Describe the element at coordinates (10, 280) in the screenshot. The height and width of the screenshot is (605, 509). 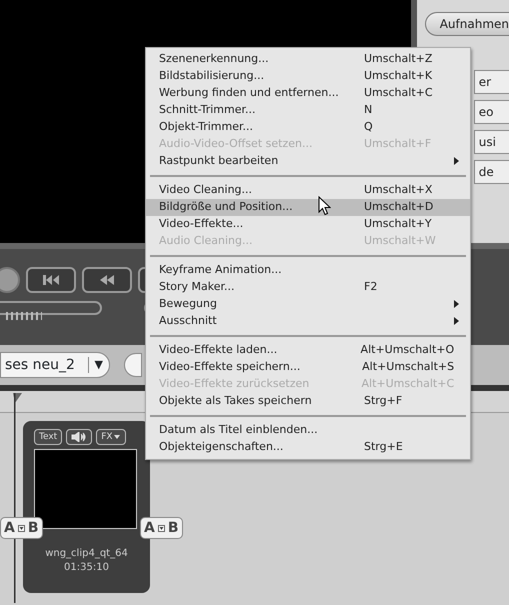
I see `record-button` at that location.